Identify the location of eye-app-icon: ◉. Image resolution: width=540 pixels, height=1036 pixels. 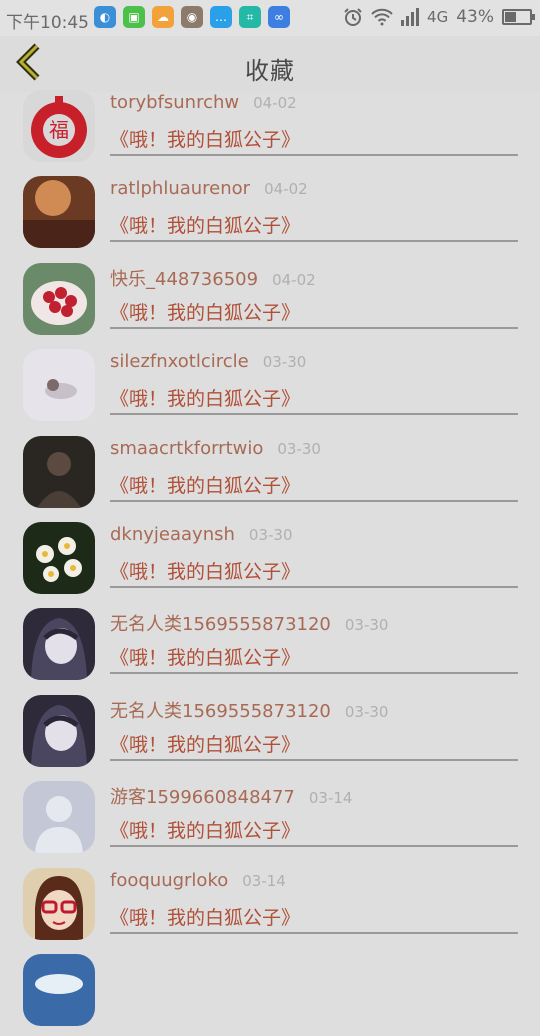
(192, 17).